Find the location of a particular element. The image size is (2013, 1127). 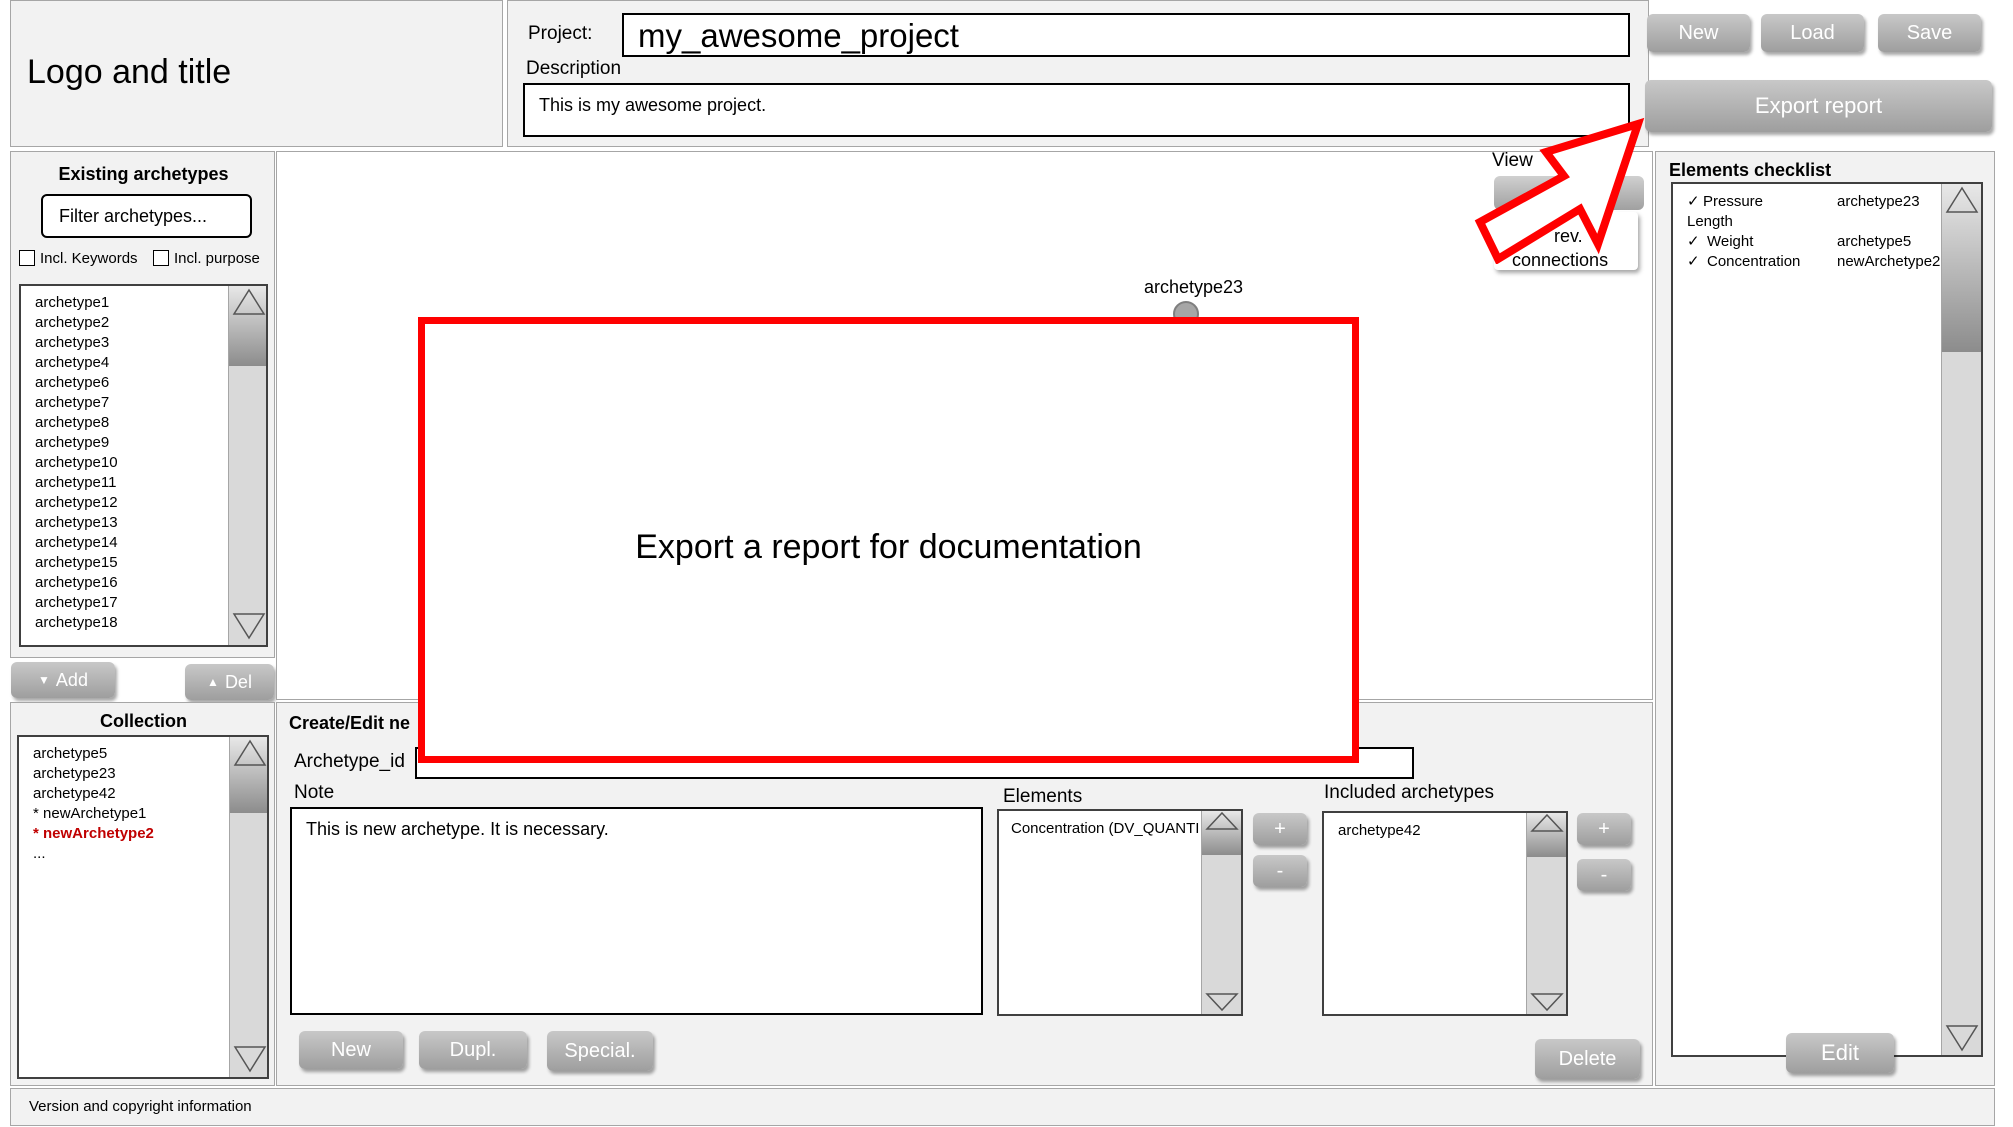

add-element-button: + is located at coordinates (1280, 829).